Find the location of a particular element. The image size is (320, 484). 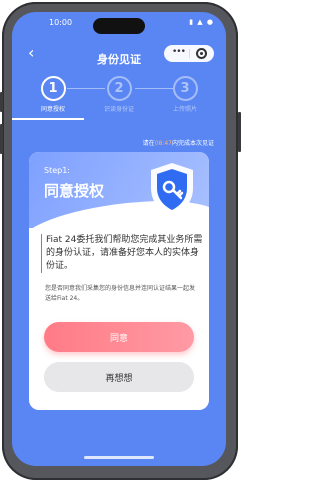

countdown-prefix: 请在 is located at coordinates (148, 143).